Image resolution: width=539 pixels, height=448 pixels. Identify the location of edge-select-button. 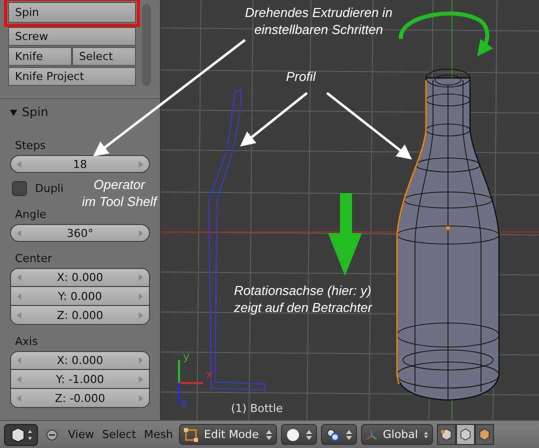
(466, 434).